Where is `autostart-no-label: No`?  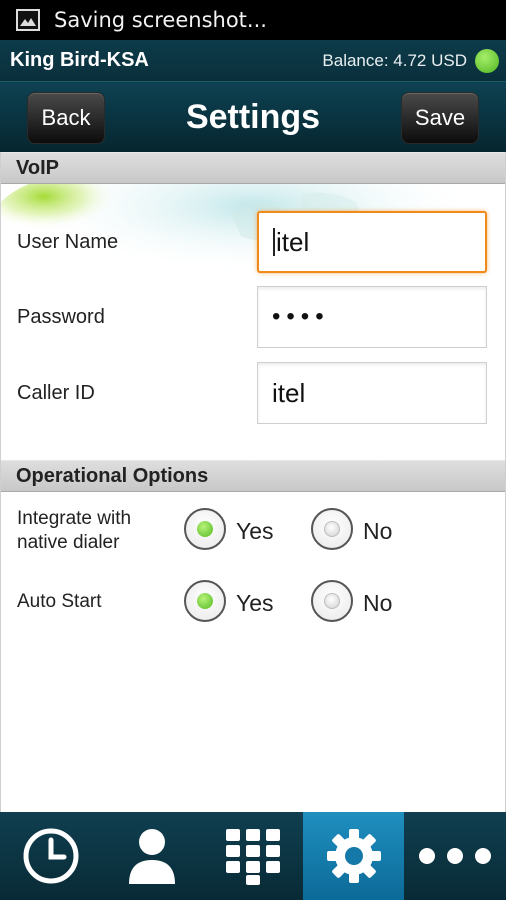 autostart-no-label: No is located at coordinates (377, 603).